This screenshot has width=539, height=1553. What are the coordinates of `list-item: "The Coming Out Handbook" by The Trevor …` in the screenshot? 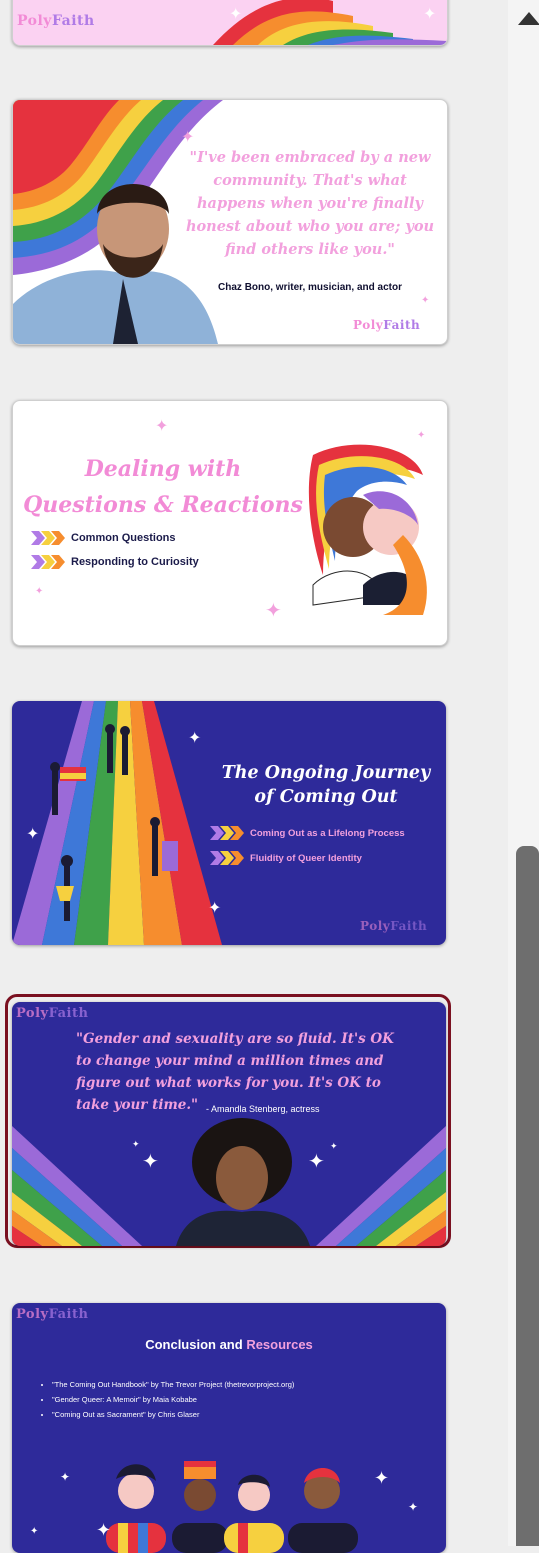 It's located at (173, 1384).